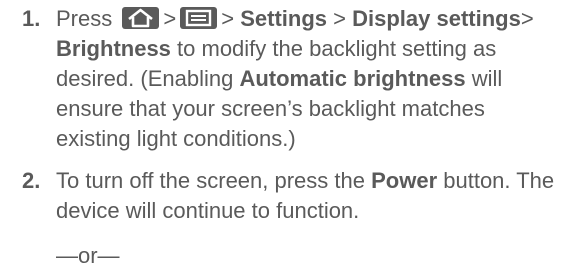 Image resolution: width=573 pixels, height=274 pixels. Describe the element at coordinates (84, 18) in the screenshot. I see `press-label: Press` at that location.